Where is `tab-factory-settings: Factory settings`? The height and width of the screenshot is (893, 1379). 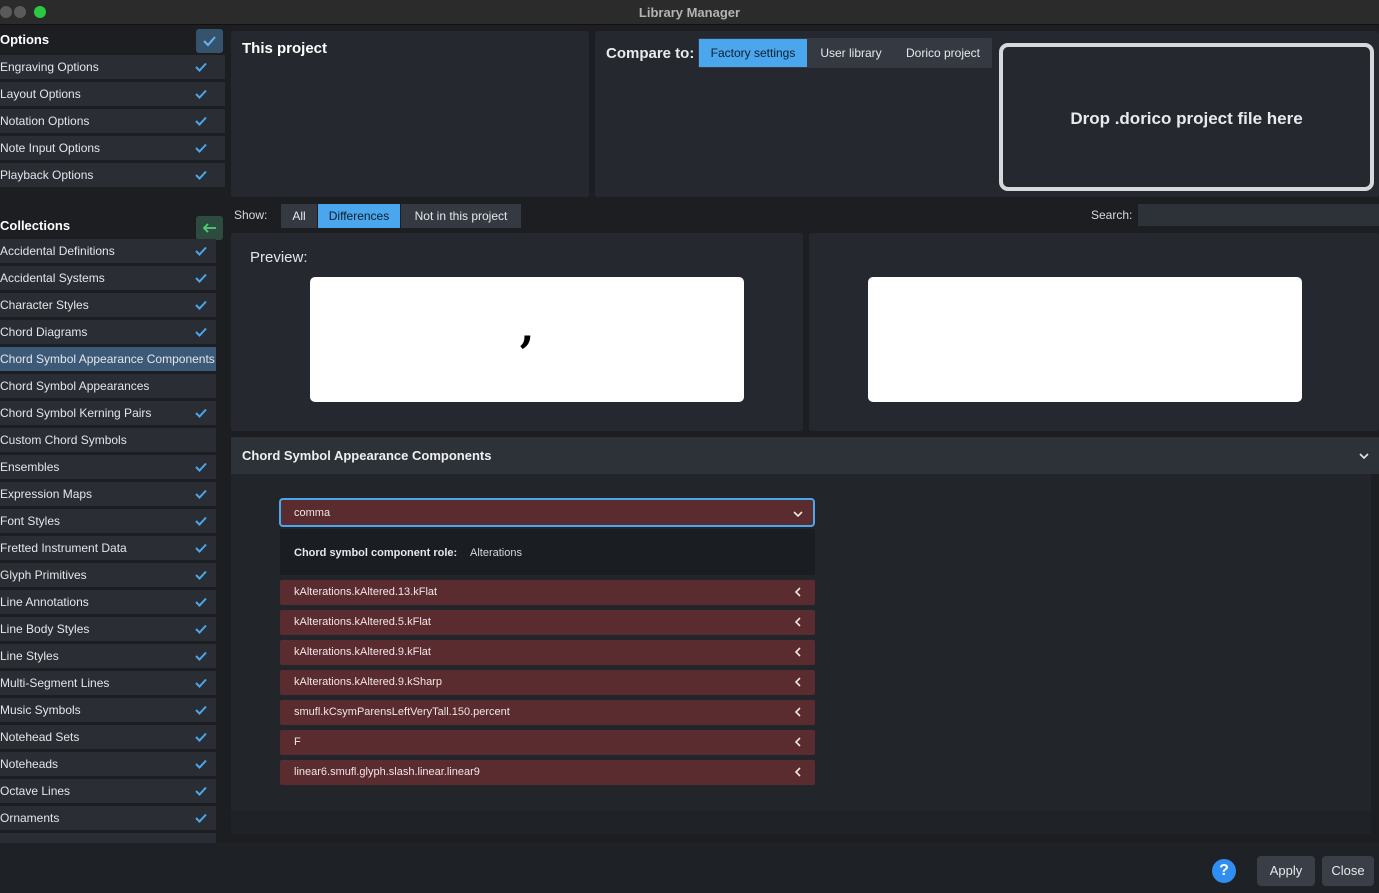 tab-factory-settings: Factory settings is located at coordinates (753, 53).